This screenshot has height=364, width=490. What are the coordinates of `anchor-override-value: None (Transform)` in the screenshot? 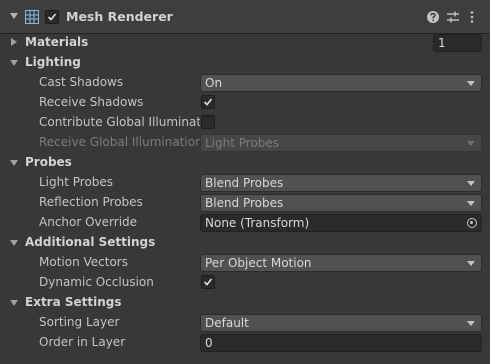 It's located at (257, 223).